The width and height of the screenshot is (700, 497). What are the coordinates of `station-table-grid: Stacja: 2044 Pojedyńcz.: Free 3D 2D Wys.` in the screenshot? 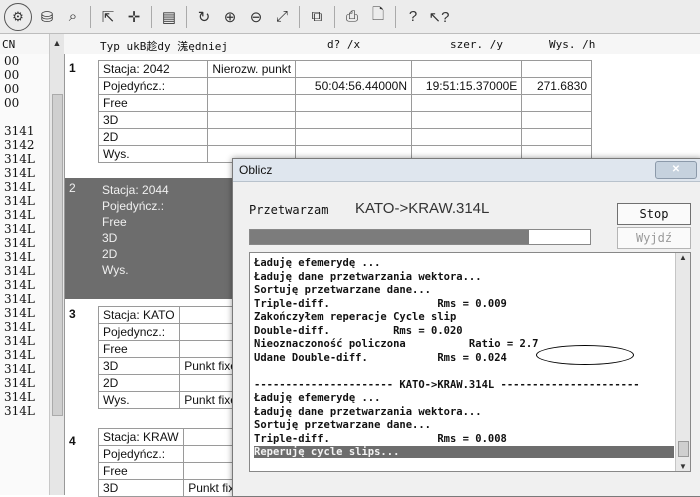 It's located at (167, 230).